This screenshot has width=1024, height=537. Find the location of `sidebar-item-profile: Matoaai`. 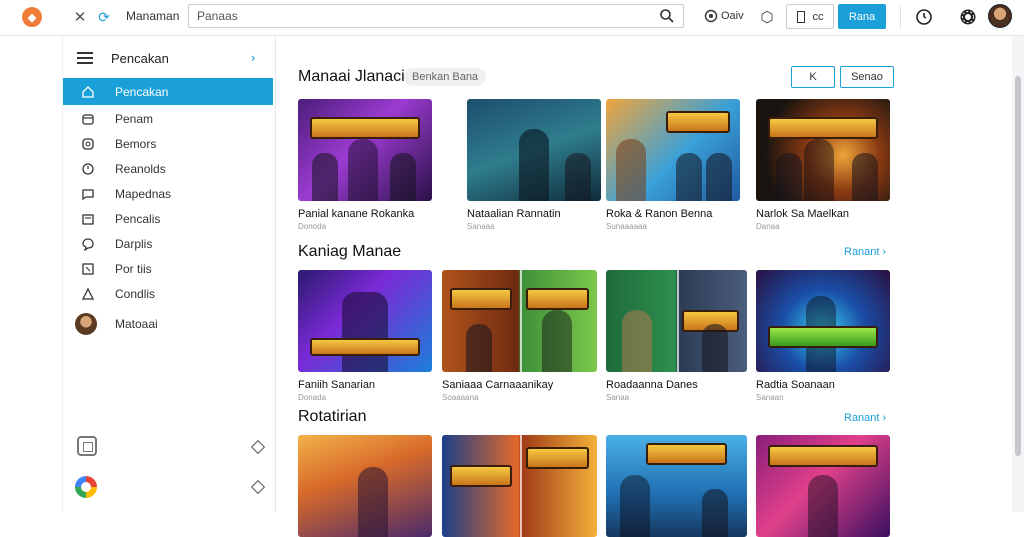

sidebar-item-profile: Matoaai is located at coordinates (168, 324).